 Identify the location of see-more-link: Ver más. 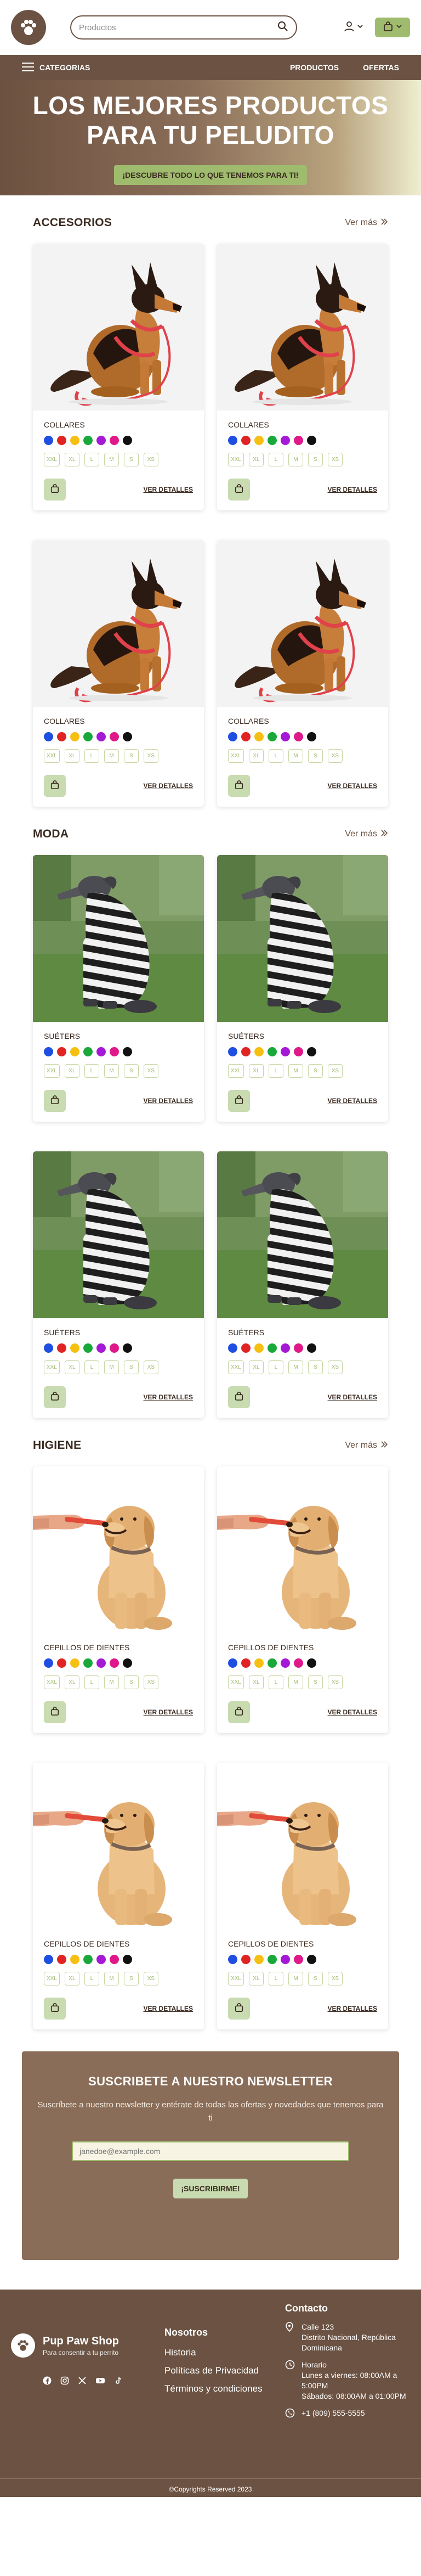
(367, 834).